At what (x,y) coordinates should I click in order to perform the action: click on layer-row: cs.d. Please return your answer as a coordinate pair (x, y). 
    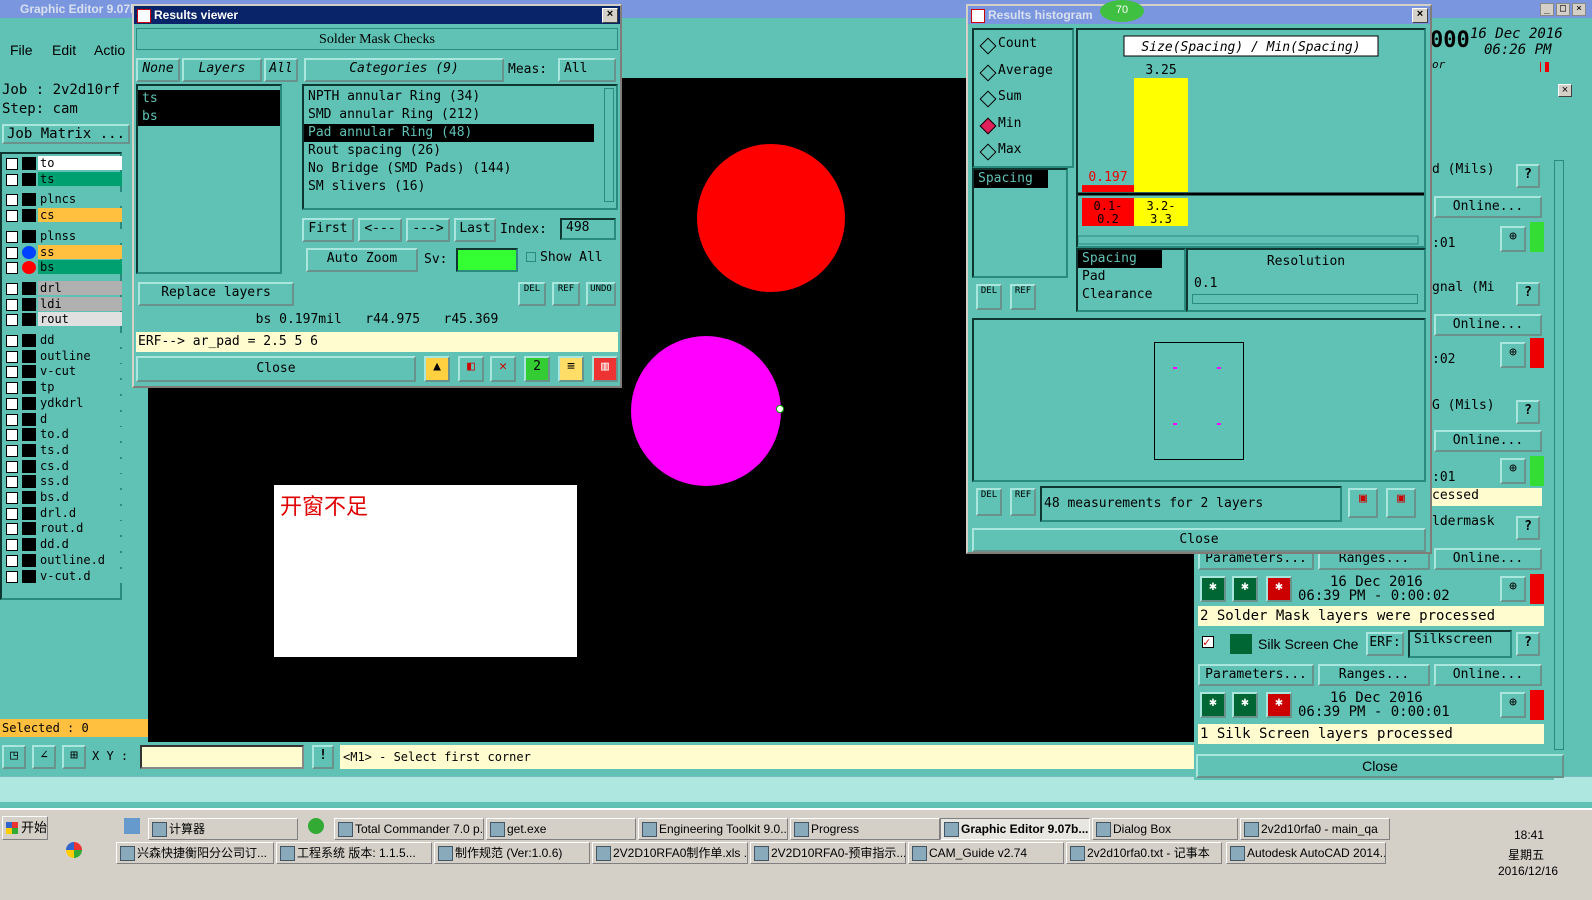
    Looking at the image, I should click on (63, 466).